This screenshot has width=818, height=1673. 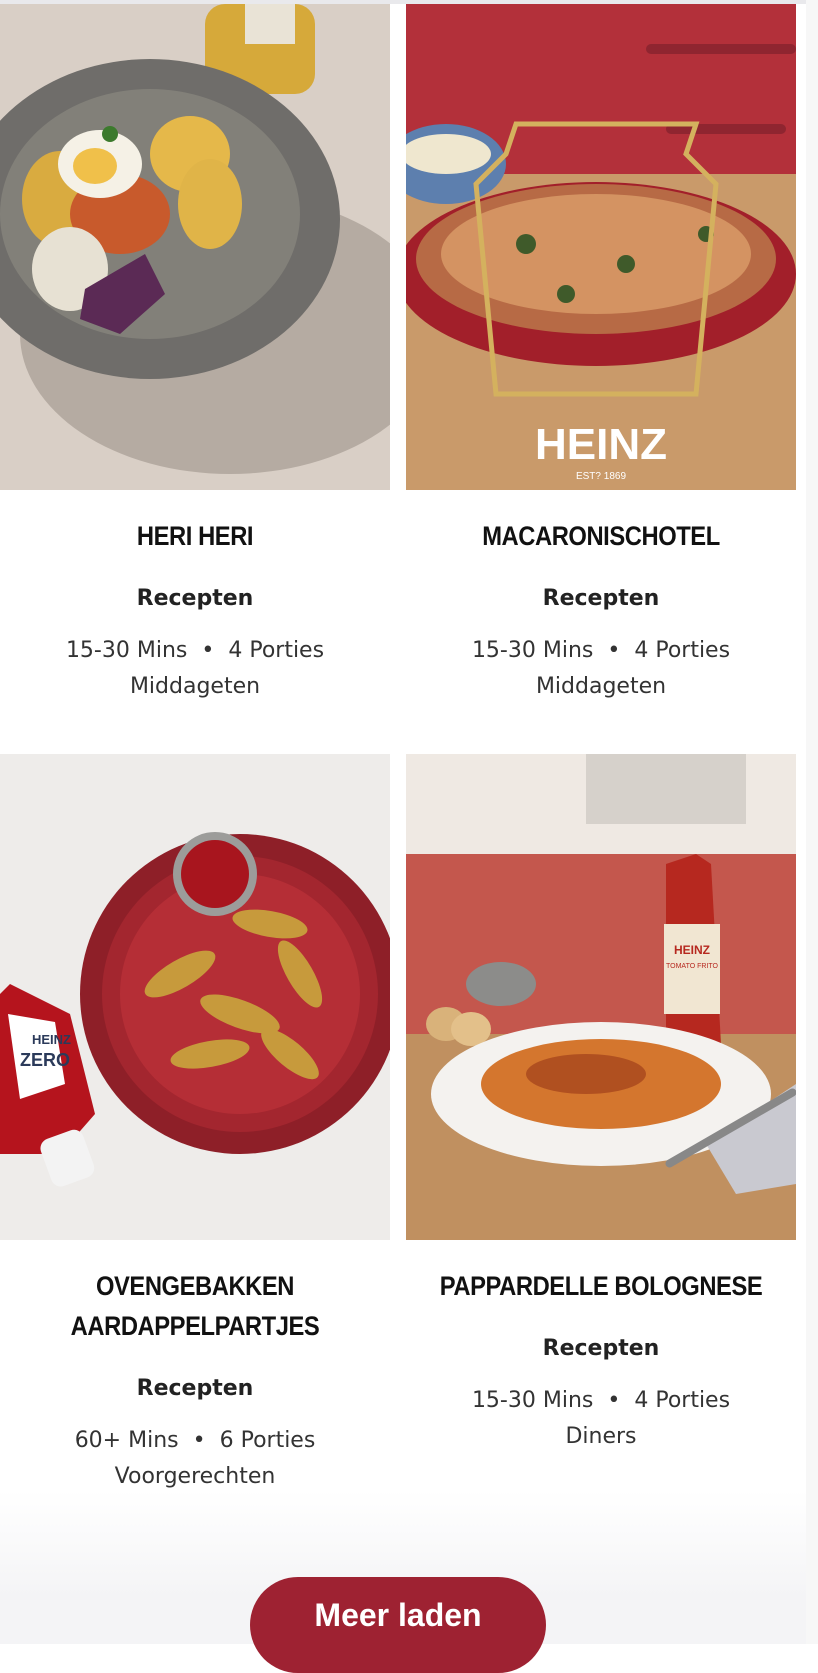 I want to click on potato-wedges-ketchup-image: HEINZ ZERO, so click(x=195, y=997).